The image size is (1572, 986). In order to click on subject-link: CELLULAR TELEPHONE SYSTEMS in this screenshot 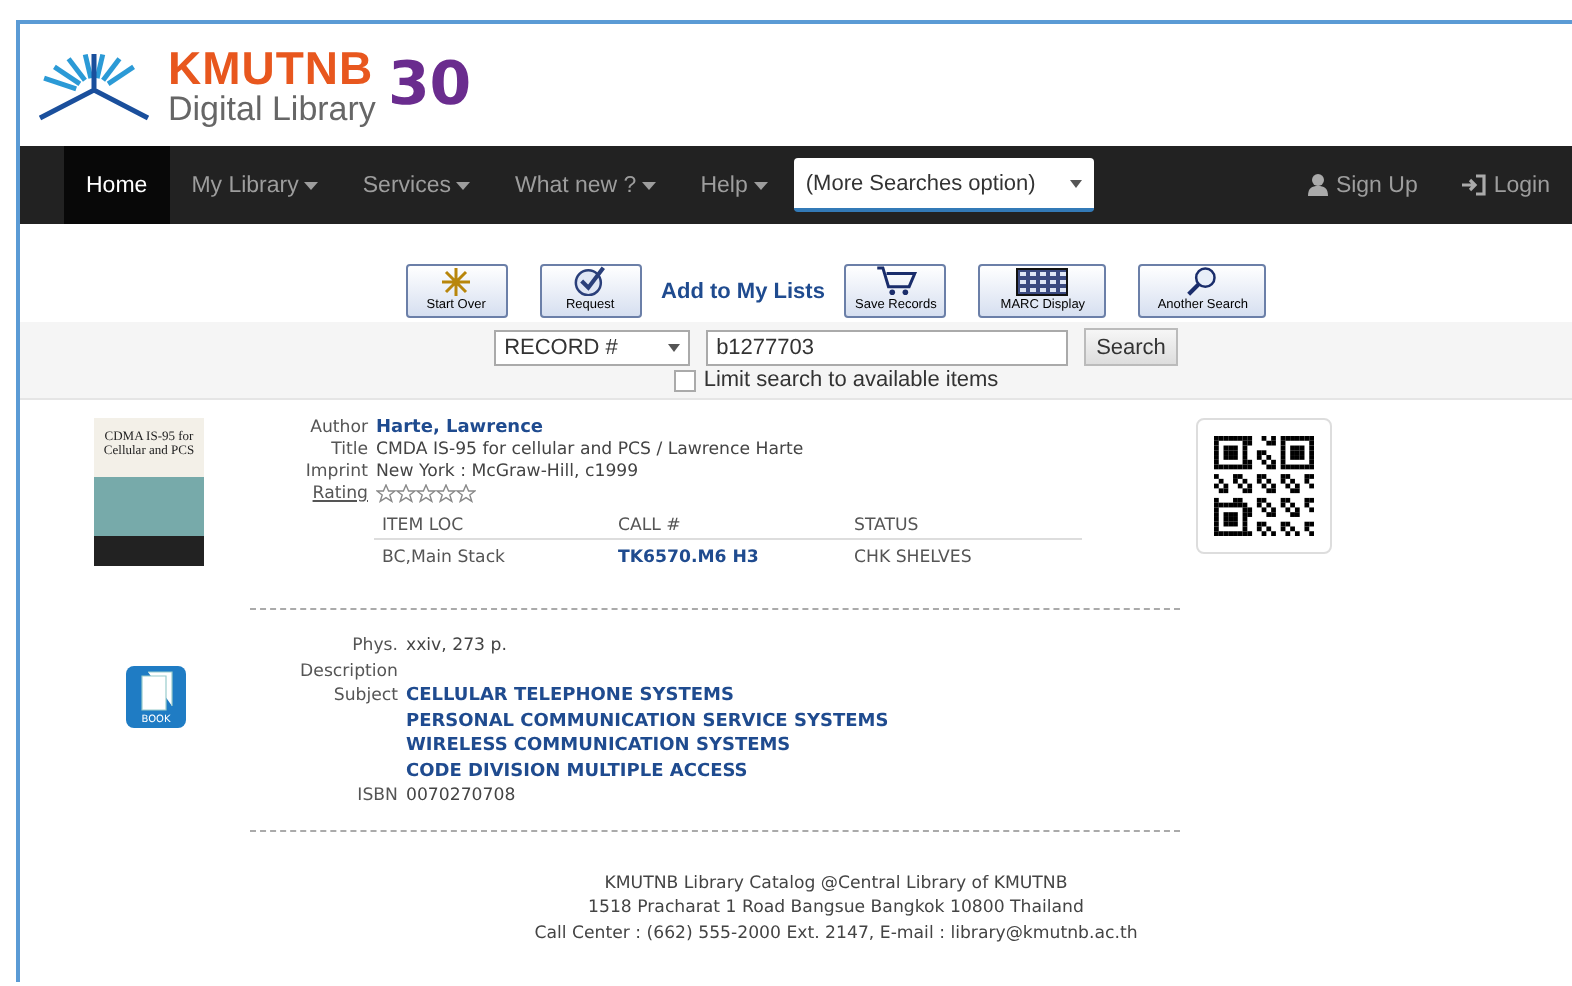, I will do `click(647, 696)`.